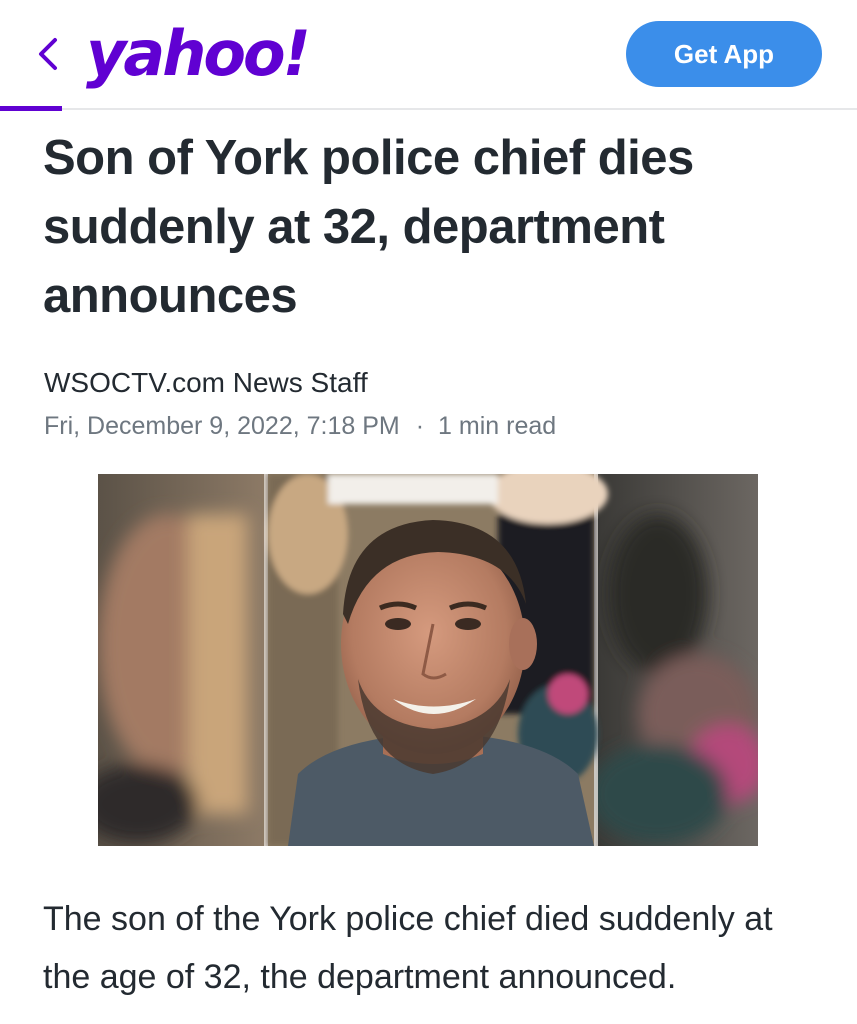  What do you see at coordinates (724, 54) in the screenshot?
I see `get-app-button: Get App` at bounding box center [724, 54].